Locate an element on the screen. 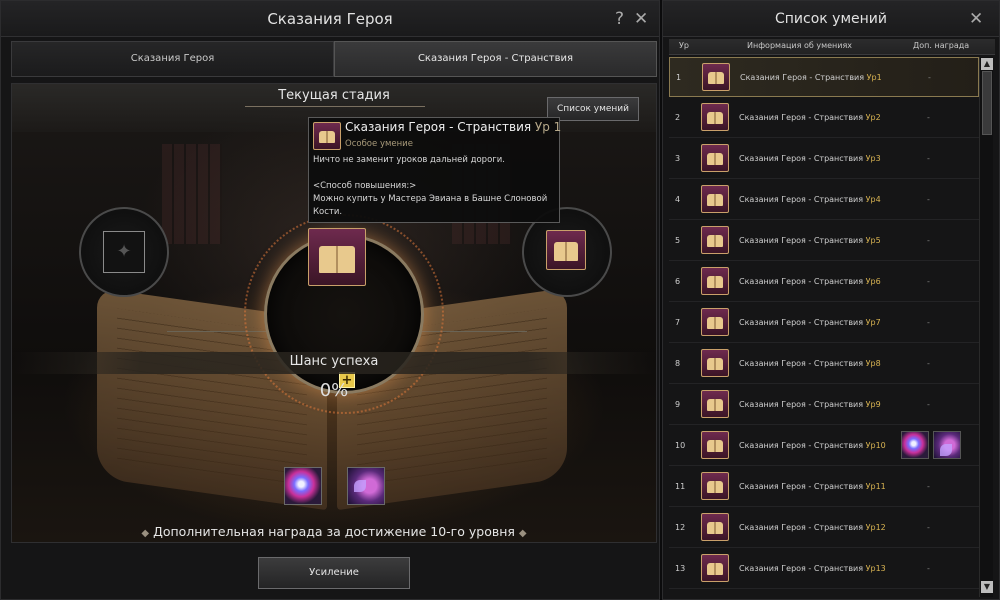  table-row: 2 Сказания Героя - Странствия Ур2 - is located at coordinates (824, 118).